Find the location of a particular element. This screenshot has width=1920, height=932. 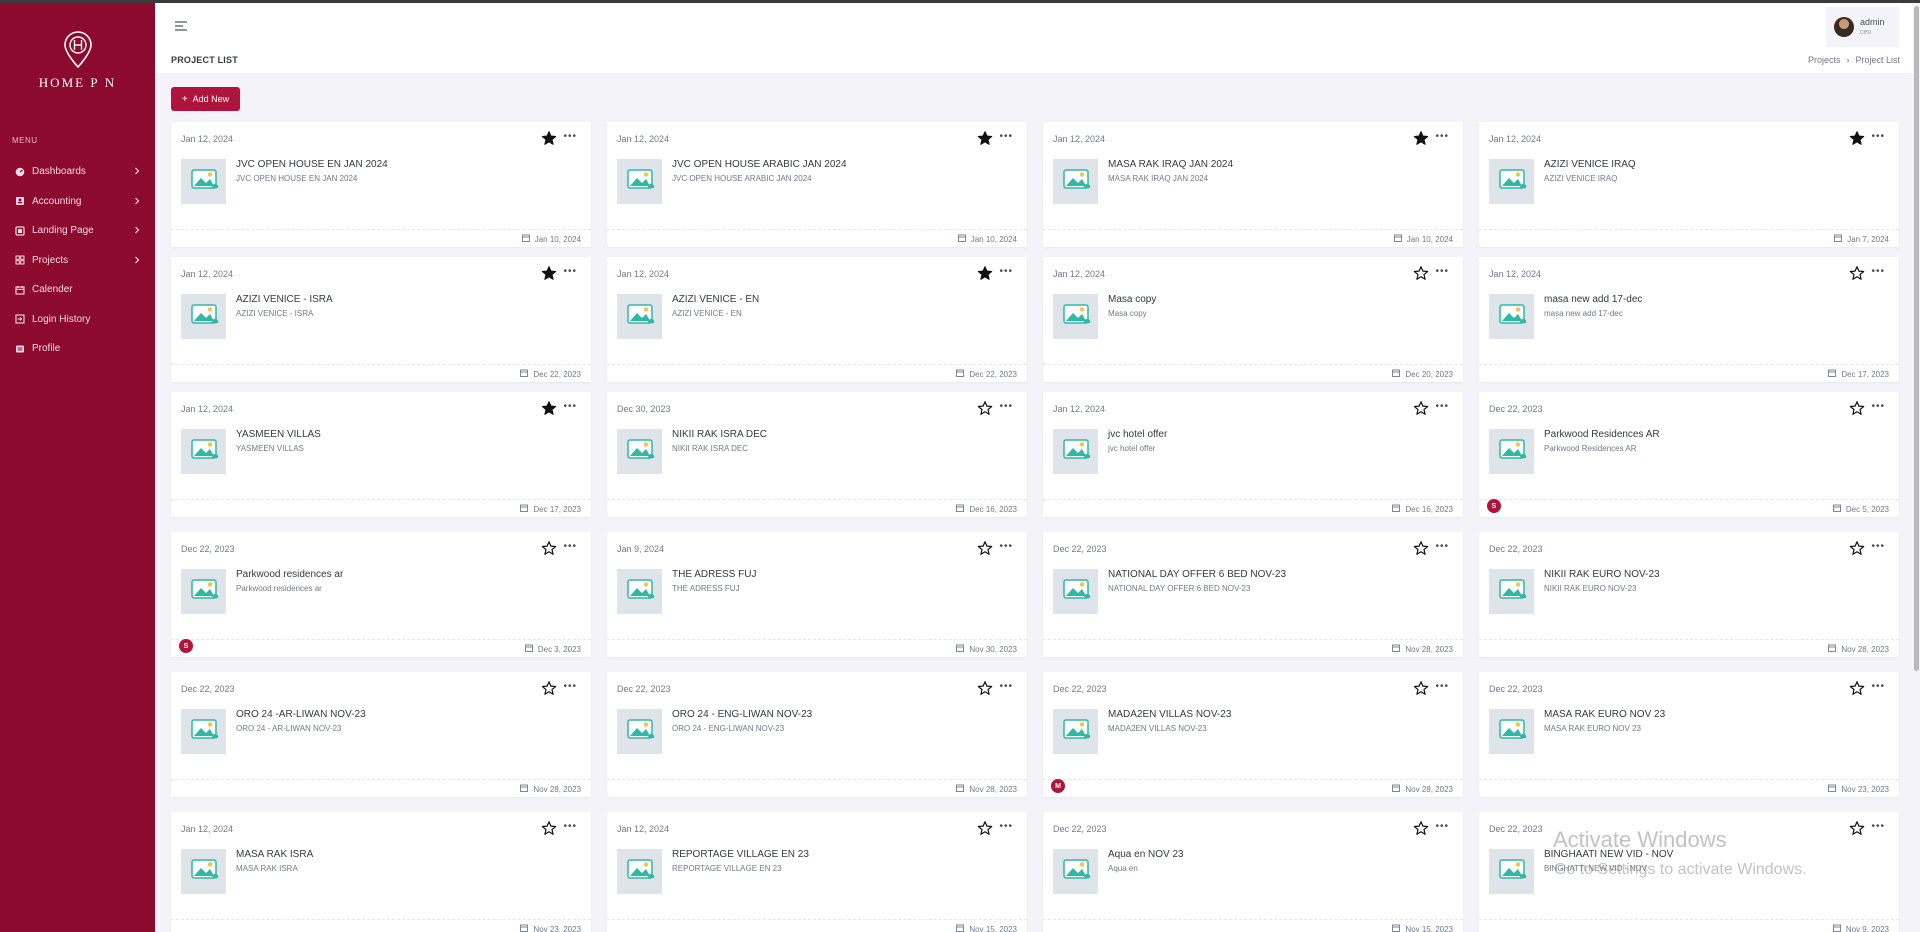

page-scrollbar is located at coordinates (1916, 467).